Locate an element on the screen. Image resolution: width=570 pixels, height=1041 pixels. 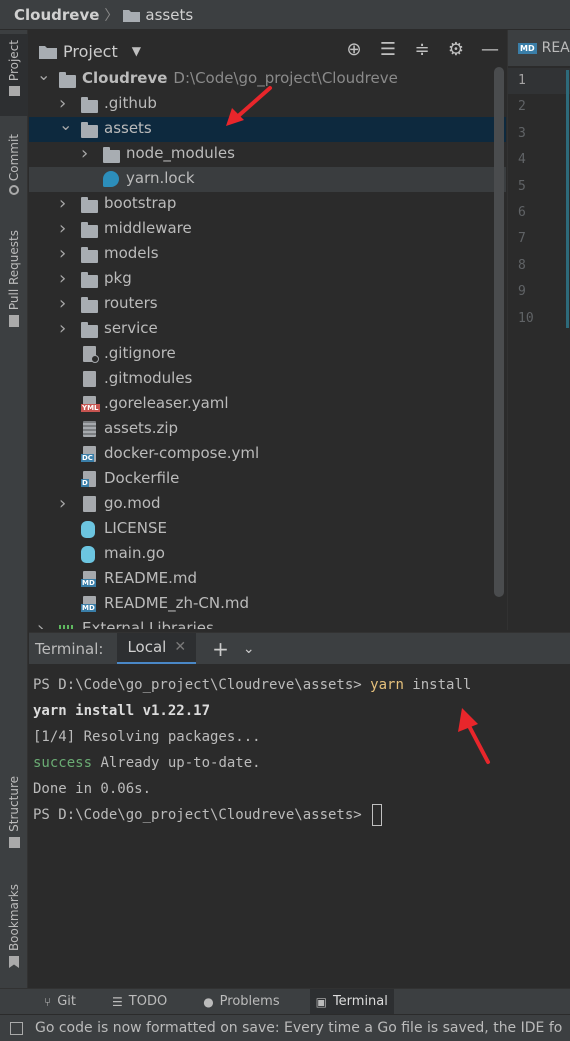
tree-file-row: › External Libraries is located at coordinates (267, 623).